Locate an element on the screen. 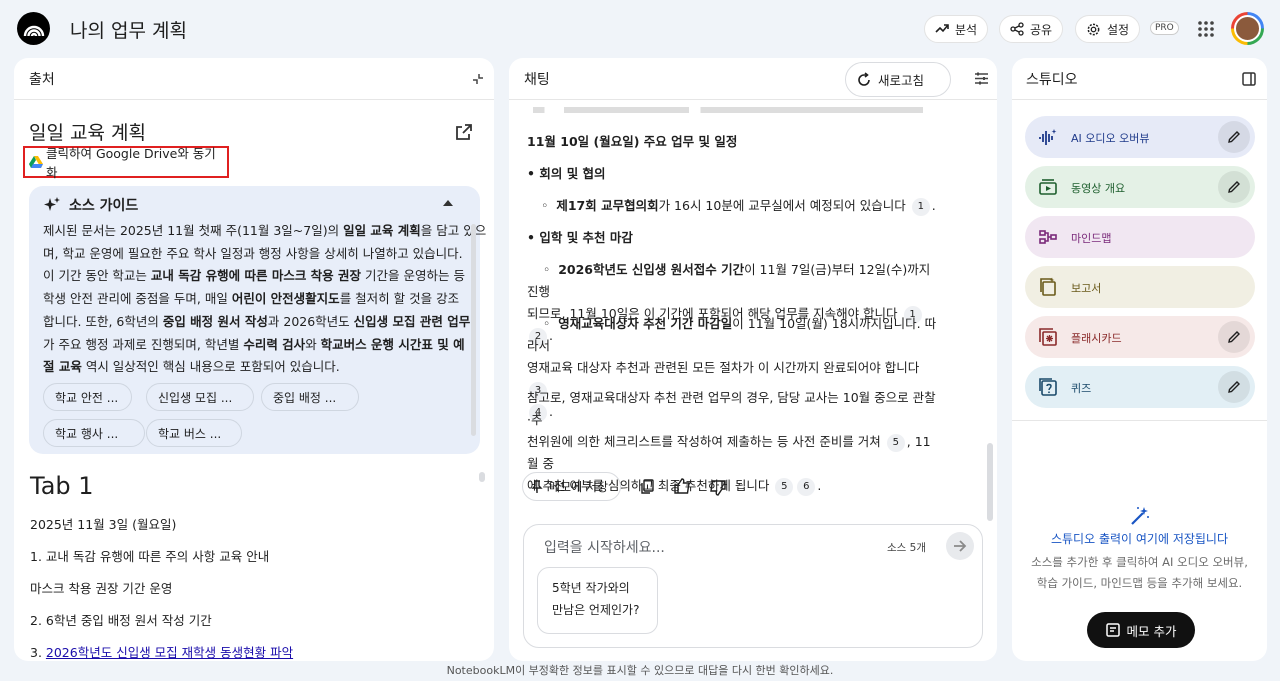 This screenshot has height=681, width=1280. quiz-icon is located at coordinates (1048, 387).